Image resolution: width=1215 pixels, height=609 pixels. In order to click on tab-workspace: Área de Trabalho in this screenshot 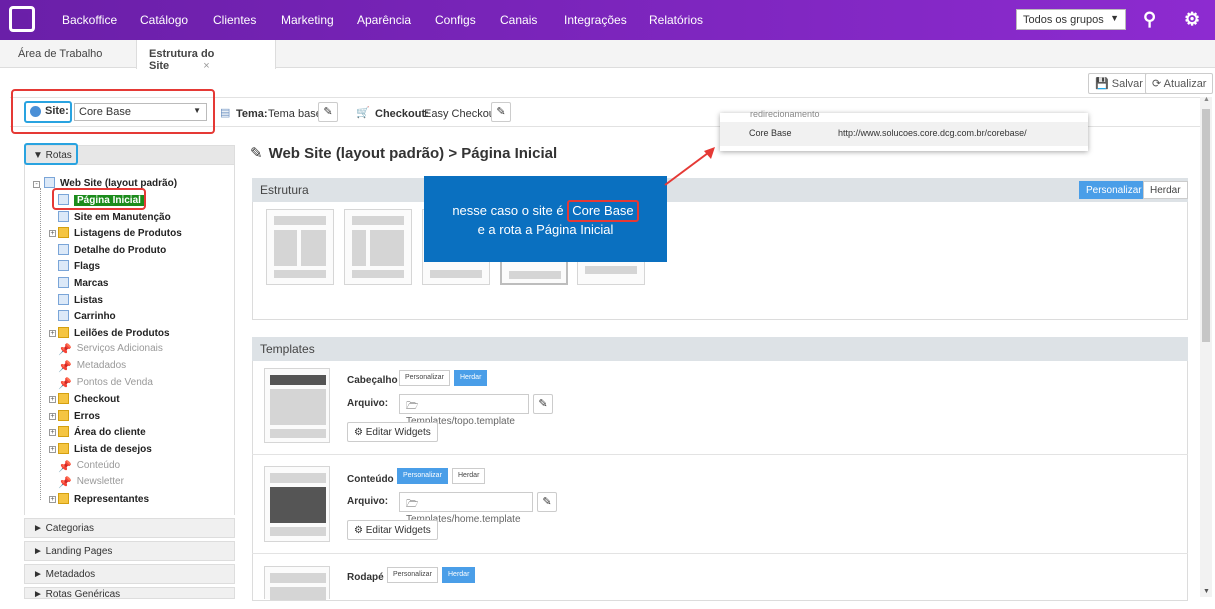, I will do `click(60, 54)`.